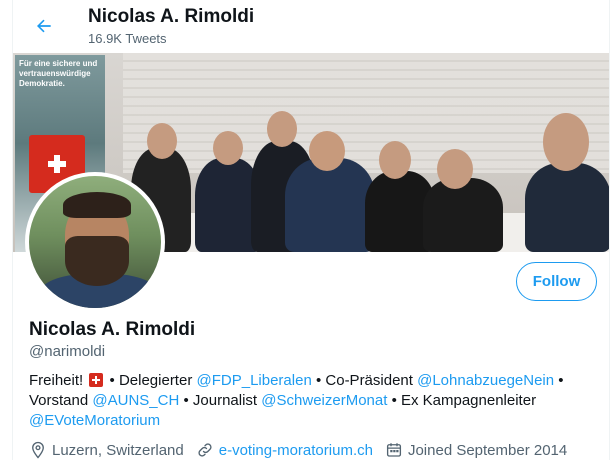  Describe the element at coordinates (171, 16) in the screenshot. I see `header-title: Nicolas A. Rimoldi` at that location.